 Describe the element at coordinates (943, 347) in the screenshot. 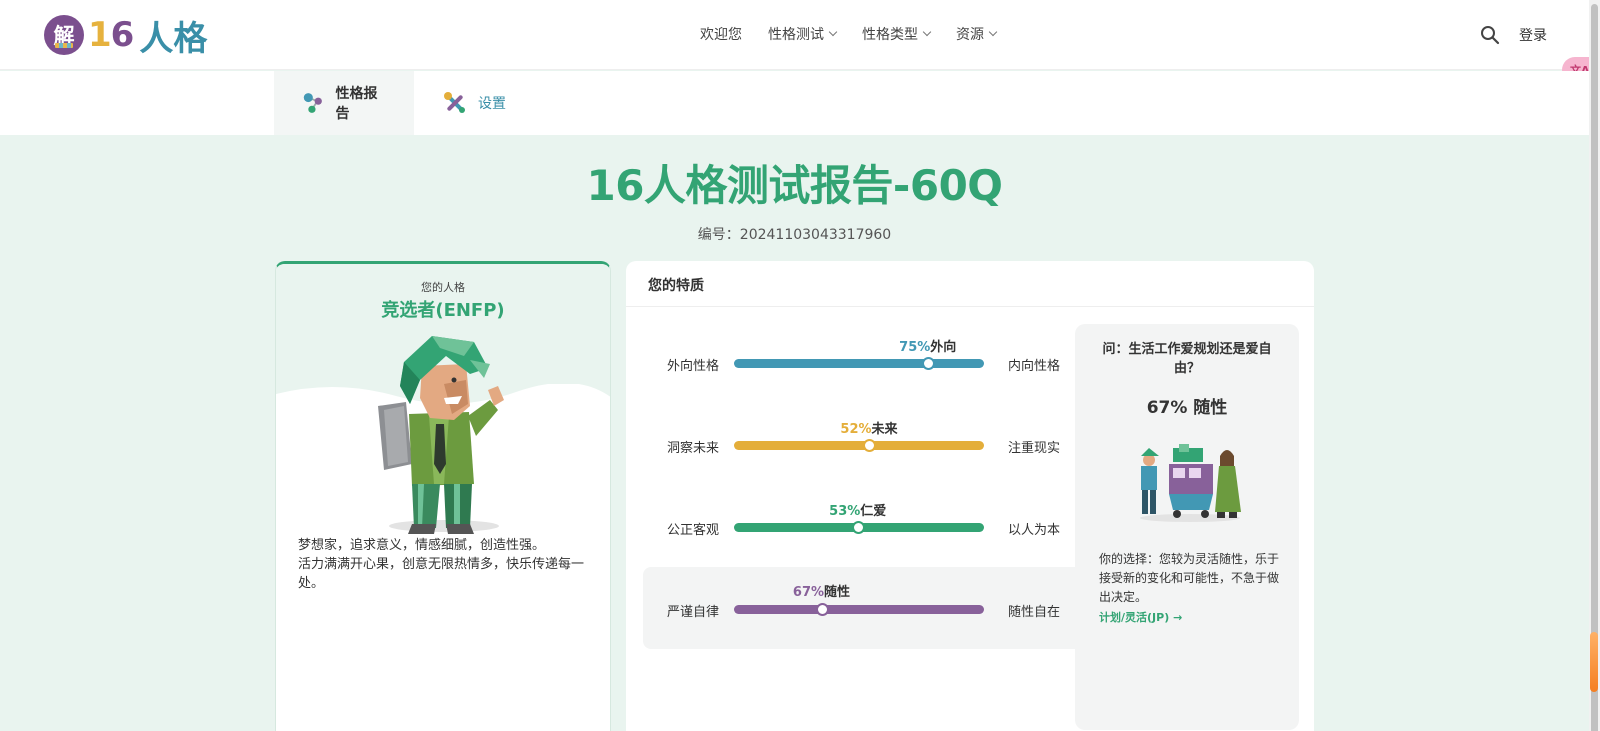

I see `trait-dominant-label: 外向` at that location.